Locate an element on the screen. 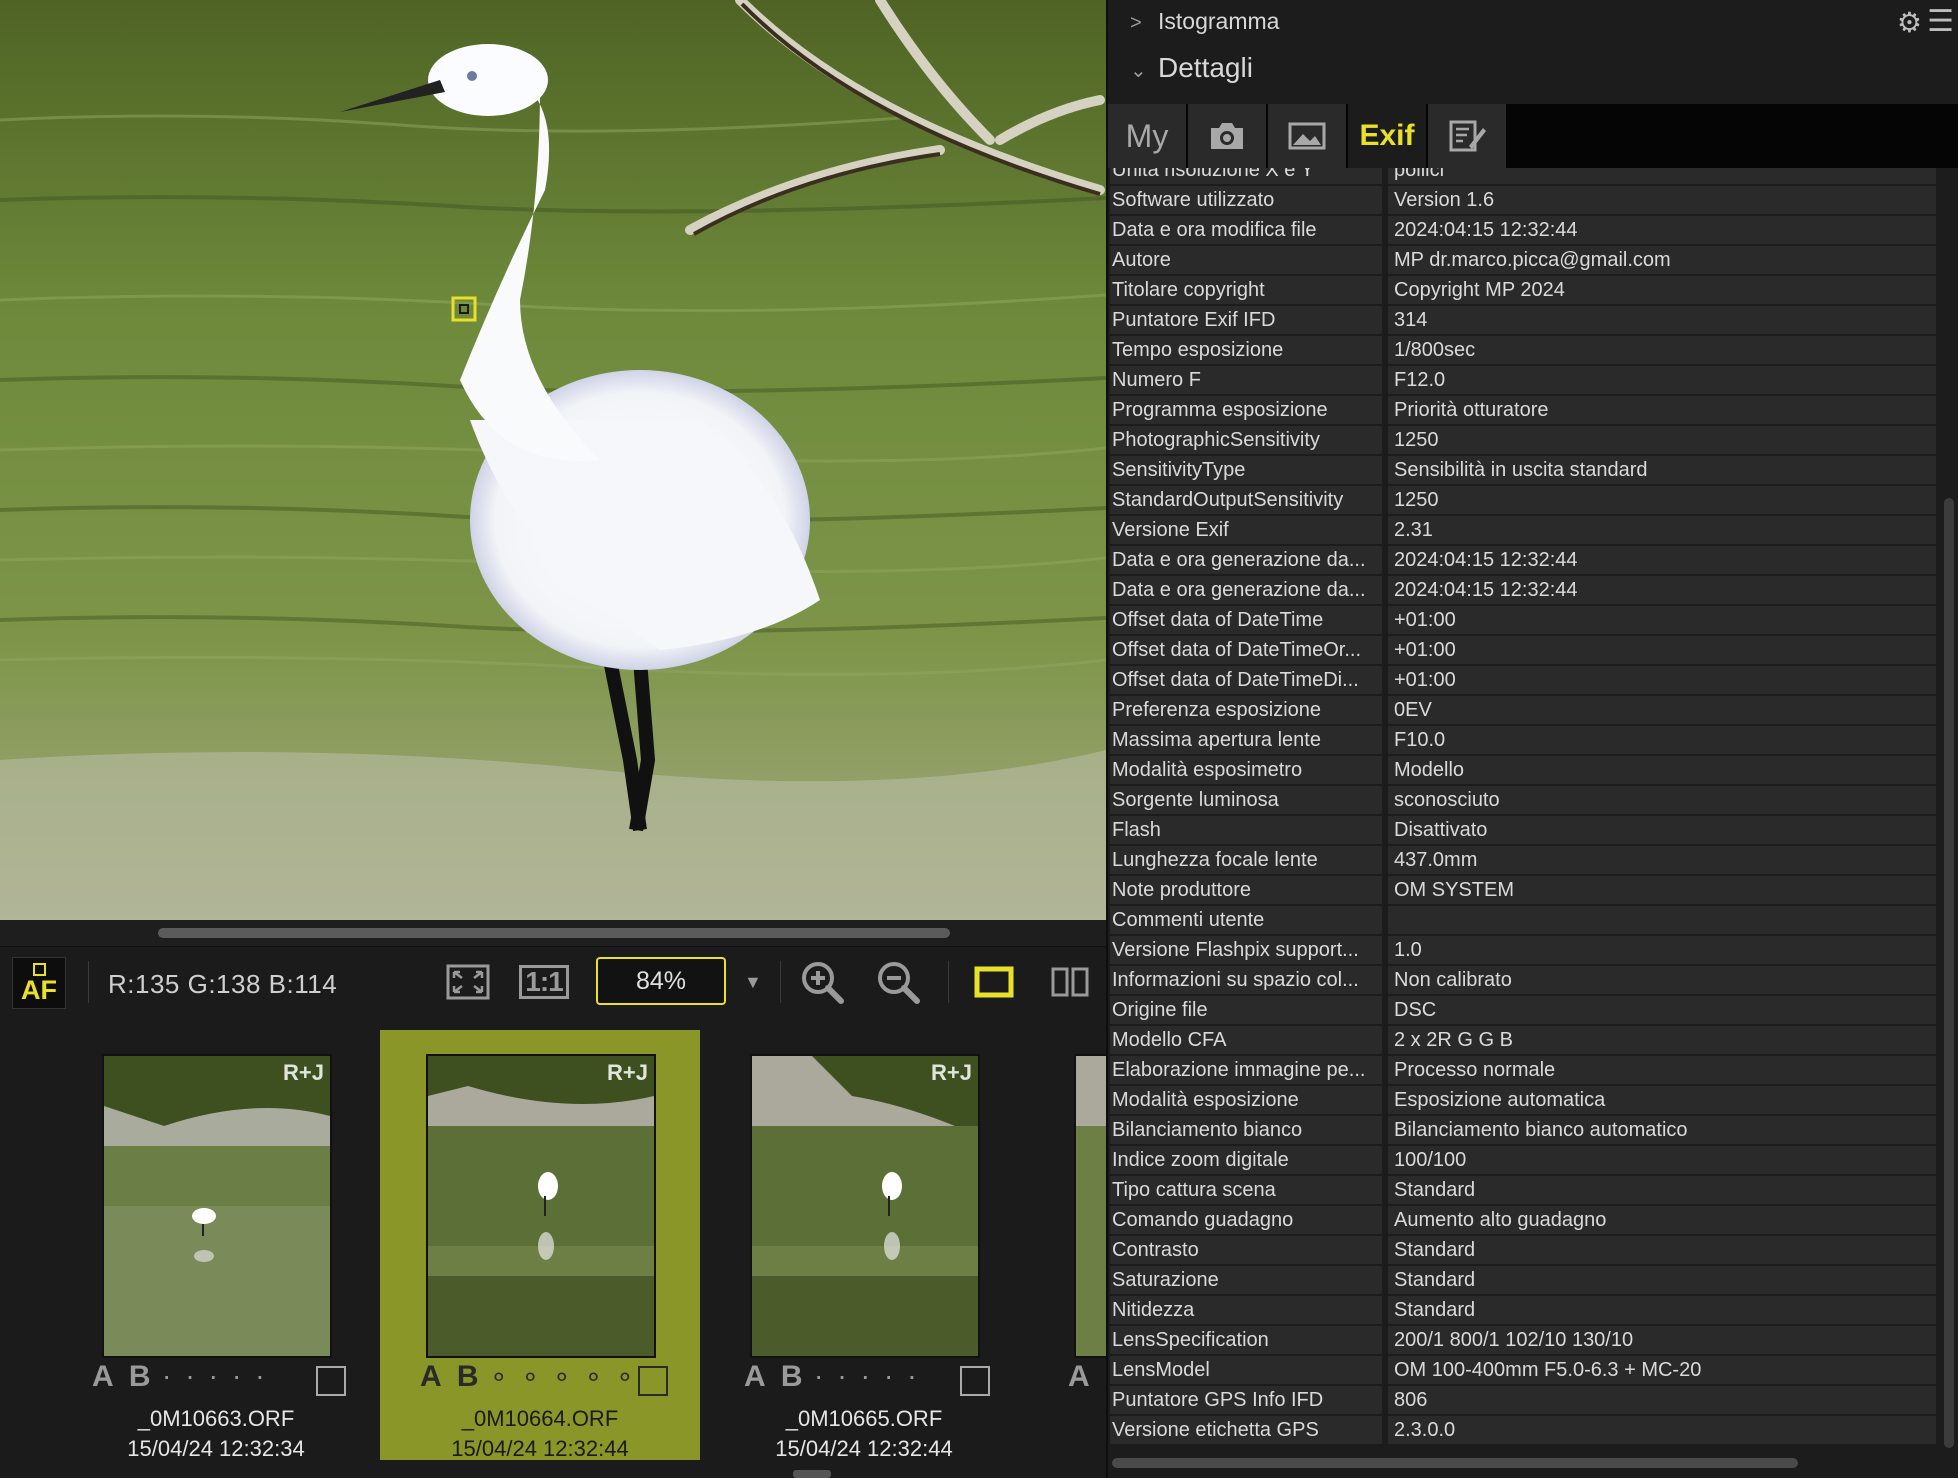  exif-key: Commenti utente is located at coordinates (1246, 920).